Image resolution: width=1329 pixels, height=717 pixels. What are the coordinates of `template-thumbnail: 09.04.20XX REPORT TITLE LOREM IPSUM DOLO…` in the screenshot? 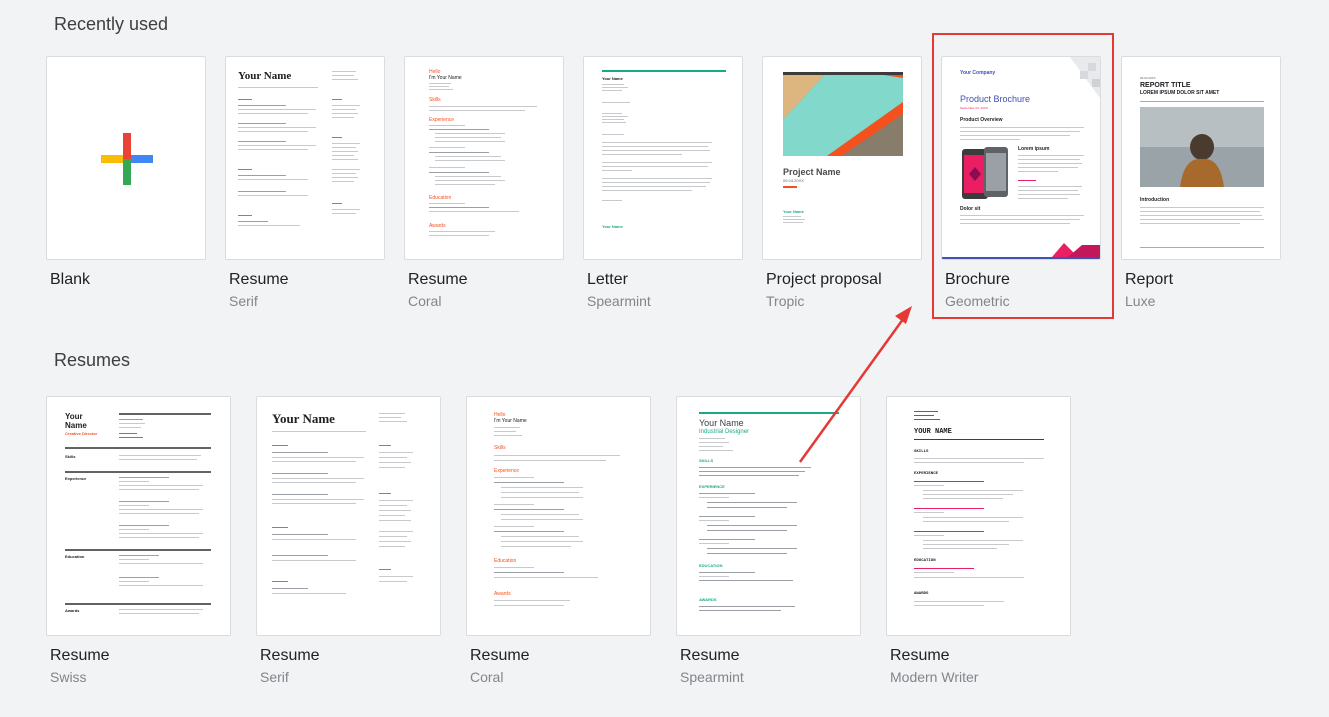 It's located at (1201, 158).